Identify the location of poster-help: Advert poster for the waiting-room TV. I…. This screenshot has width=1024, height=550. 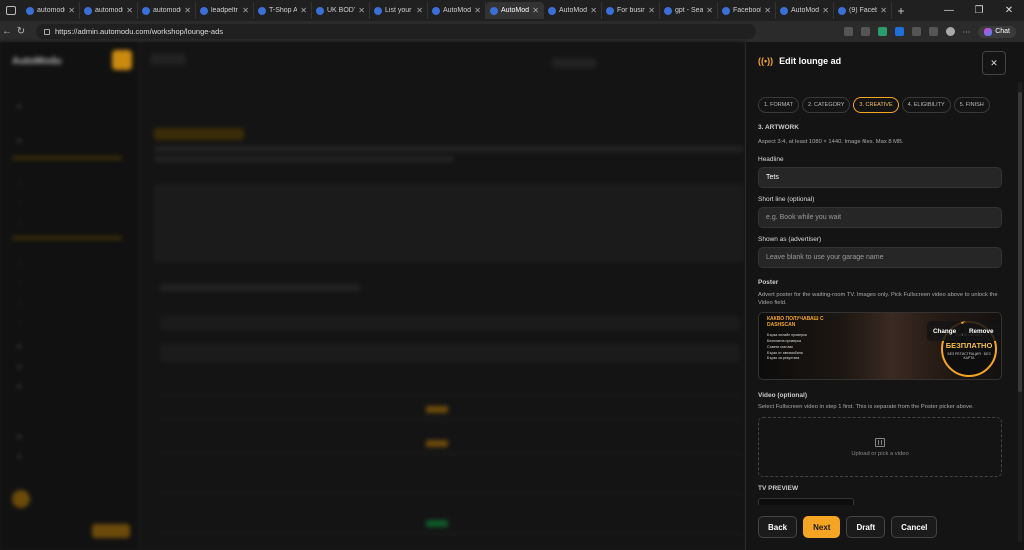
(878, 298).